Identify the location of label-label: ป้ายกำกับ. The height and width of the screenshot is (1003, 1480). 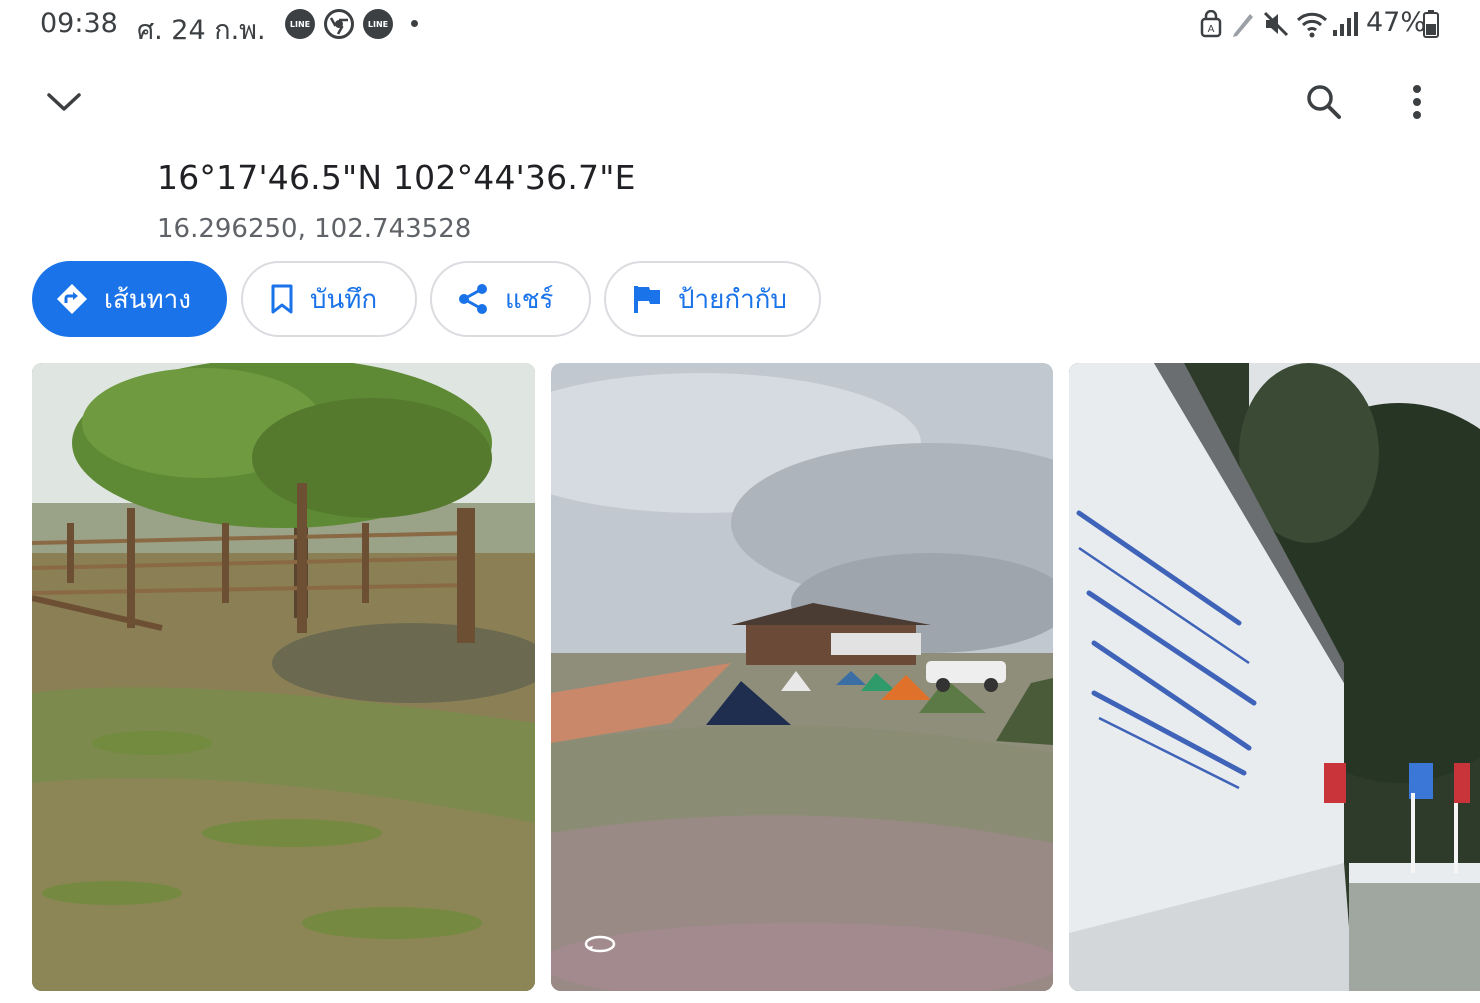
(732, 299).